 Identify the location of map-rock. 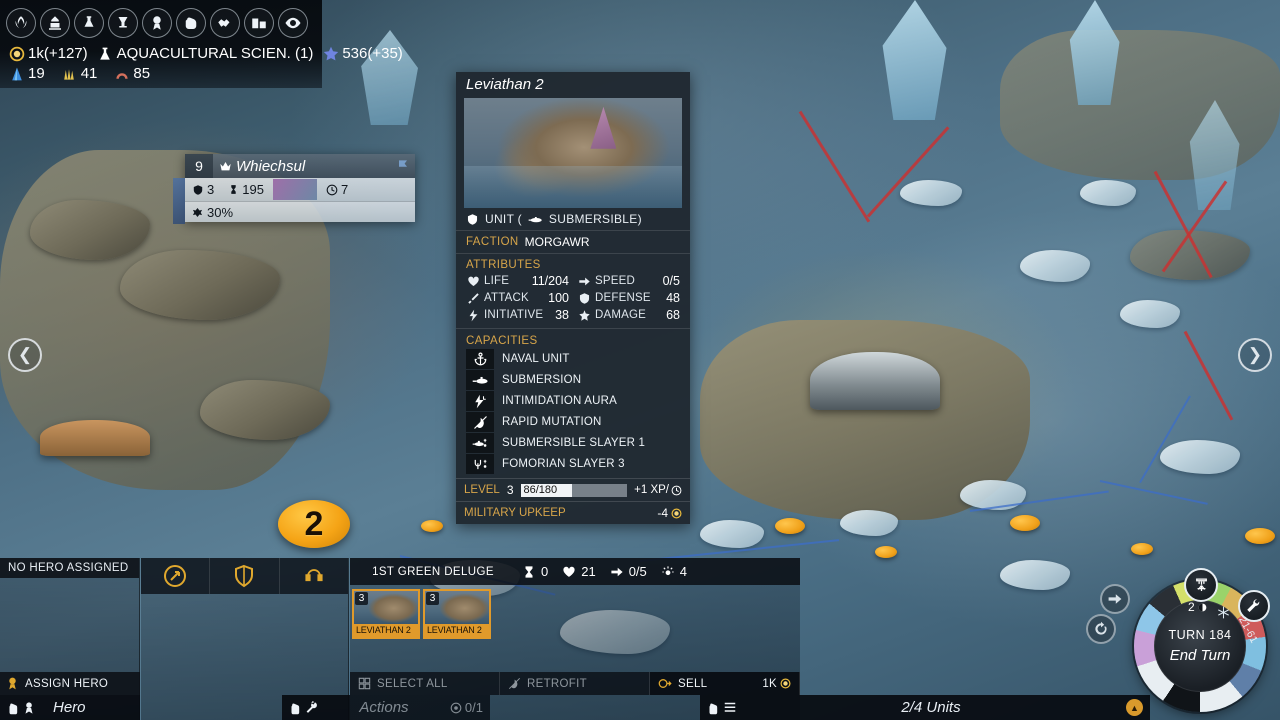
(265, 410).